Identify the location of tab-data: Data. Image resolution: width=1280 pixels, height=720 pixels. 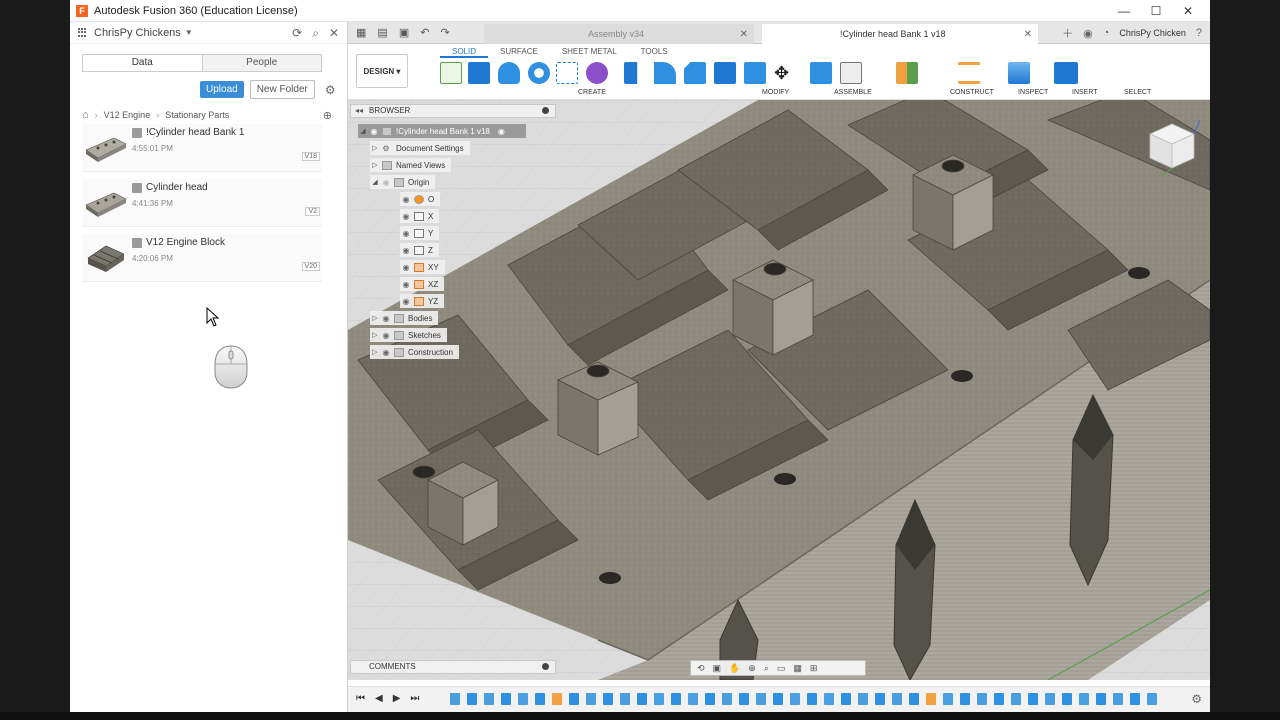
(143, 63).